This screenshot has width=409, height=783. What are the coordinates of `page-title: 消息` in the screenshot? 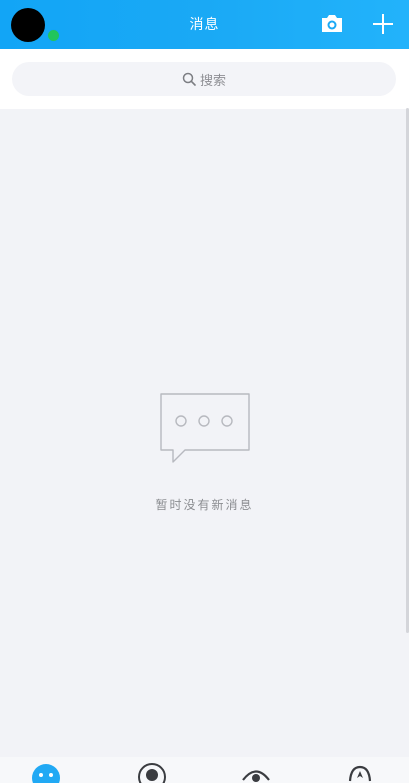 It's located at (204, 25).